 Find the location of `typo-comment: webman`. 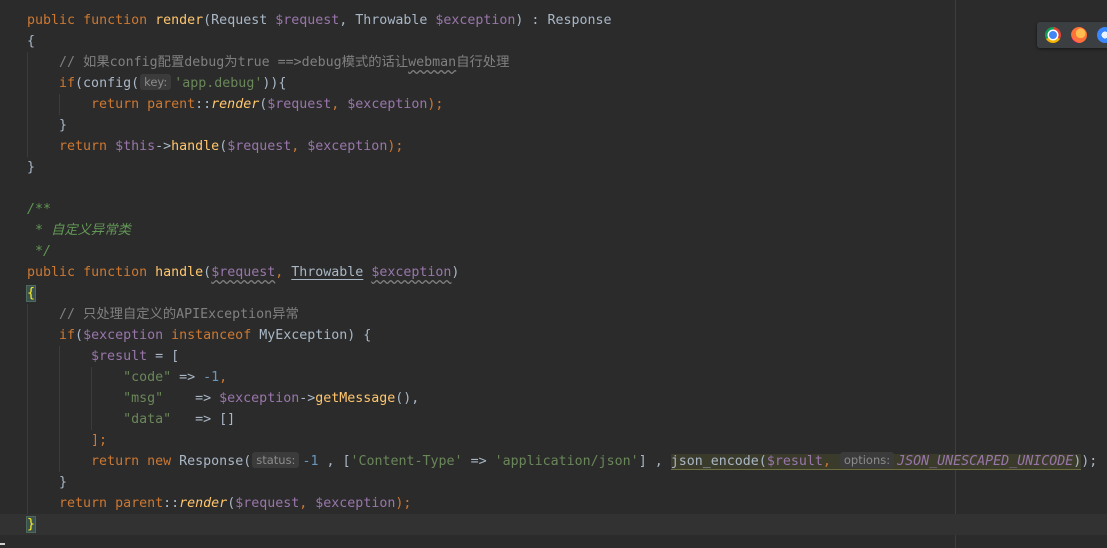

typo-comment: webman is located at coordinates (432, 62).